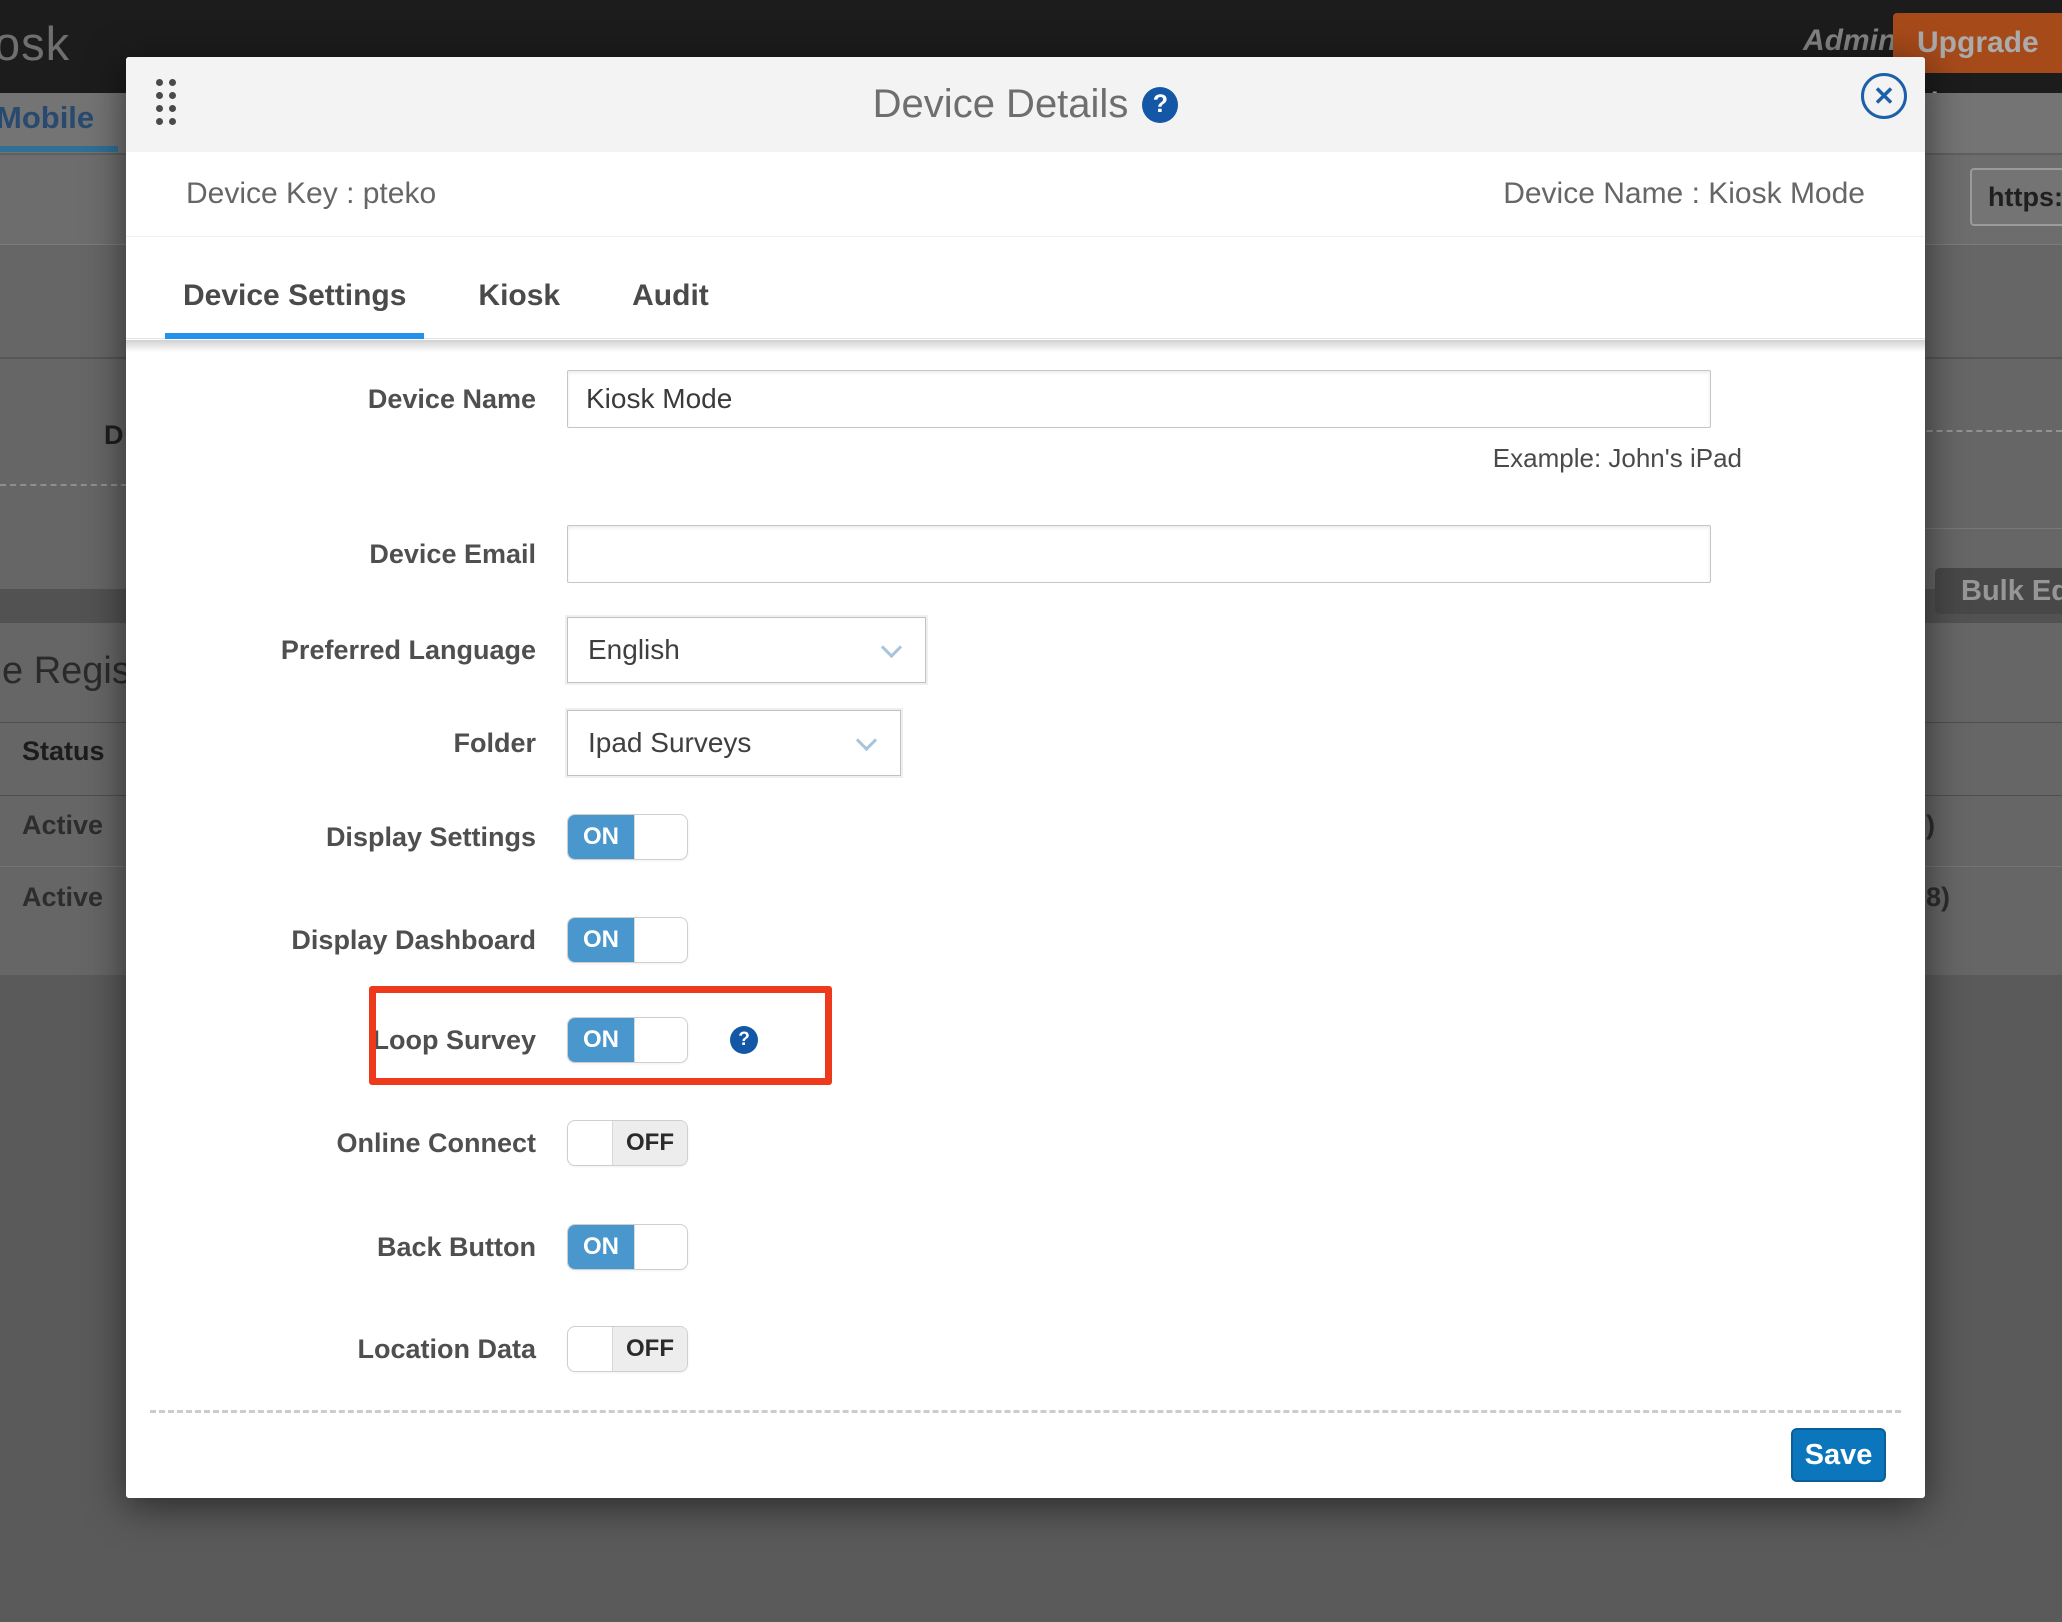 This screenshot has height=1622, width=2062. I want to click on location-data-toggle: OFF, so click(627, 1349).